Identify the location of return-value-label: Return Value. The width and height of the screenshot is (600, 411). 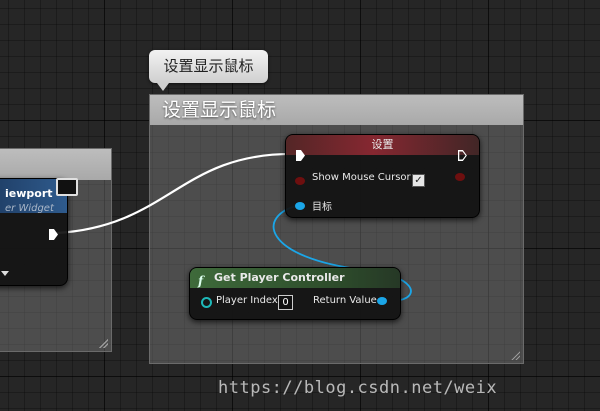
(345, 300).